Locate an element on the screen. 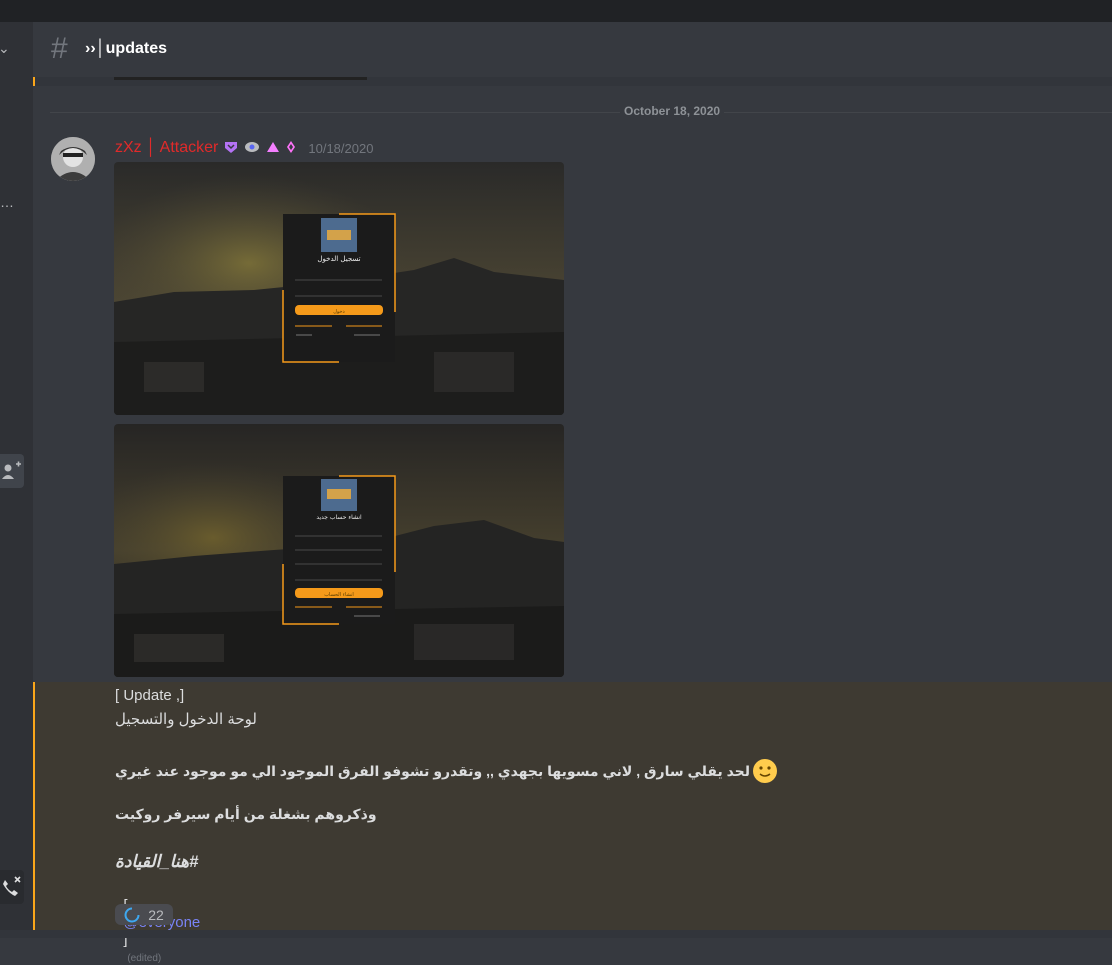  channel-name: ››│updates is located at coordinates (126, 48).